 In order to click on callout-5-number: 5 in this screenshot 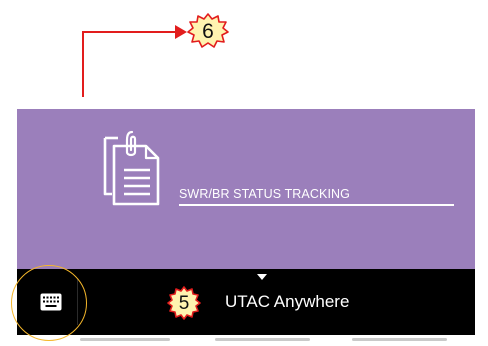, I will do `click(184, 303)`.